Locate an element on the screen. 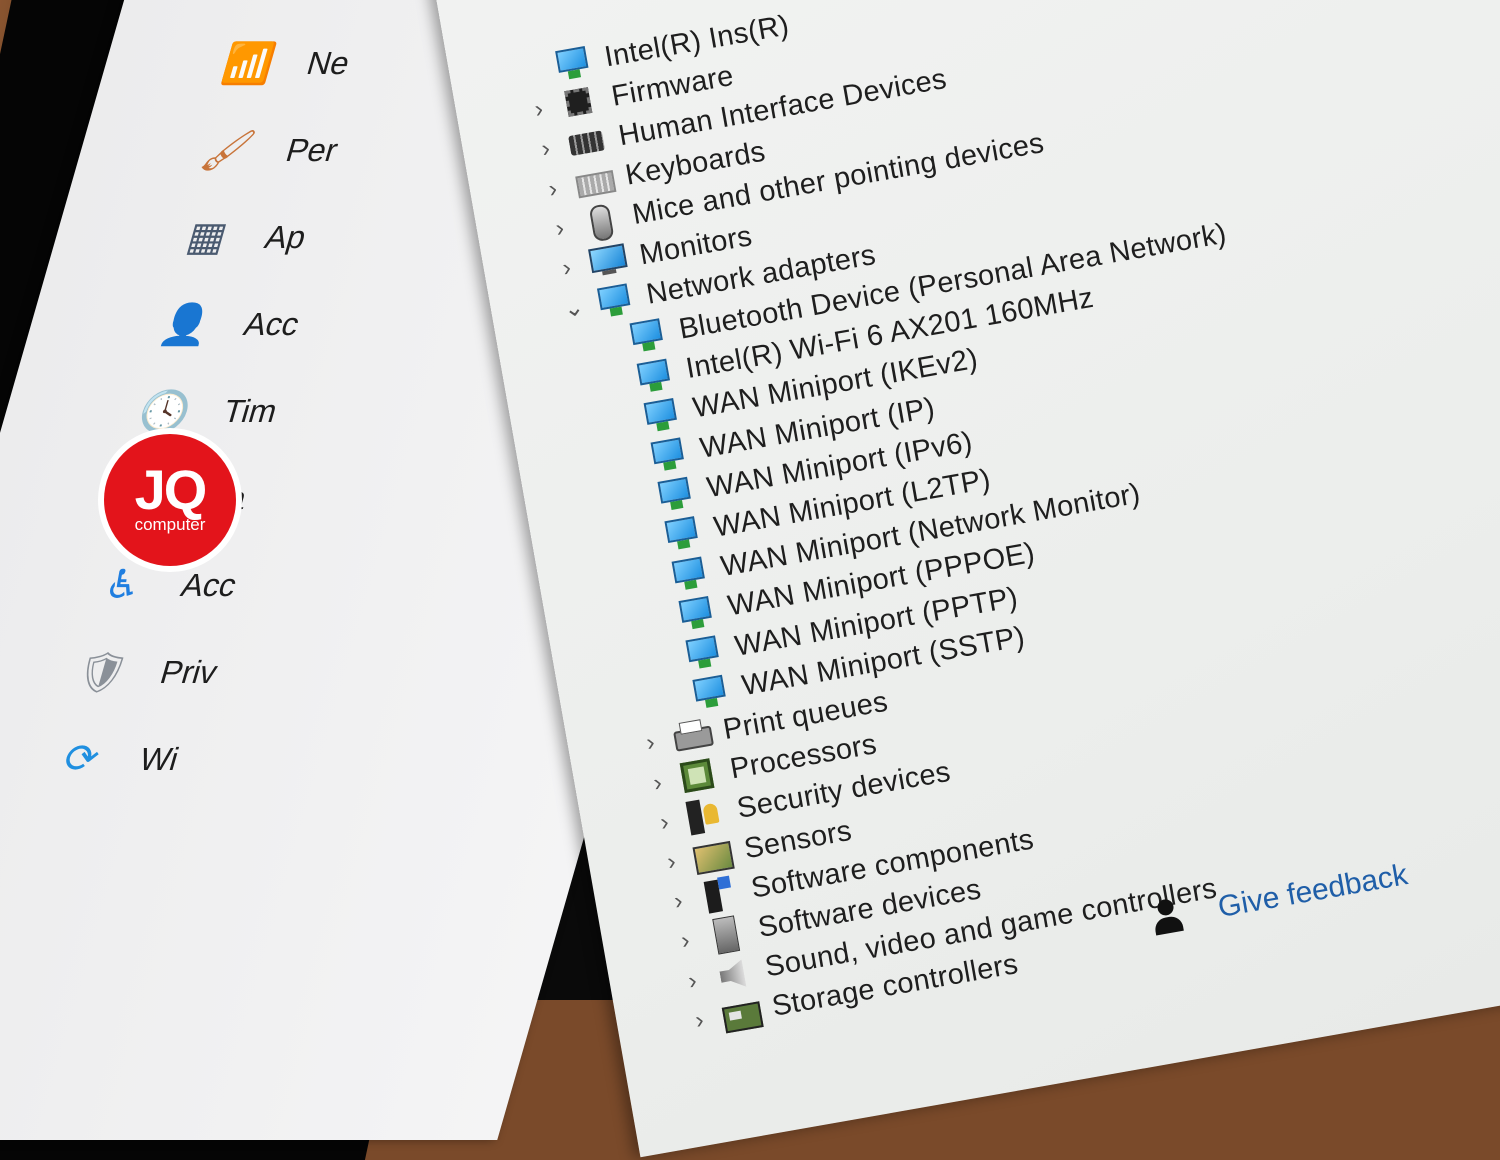 This screenshot has height=1160, width=1500. logo-text: JQ is located at coordinates (171, 489).